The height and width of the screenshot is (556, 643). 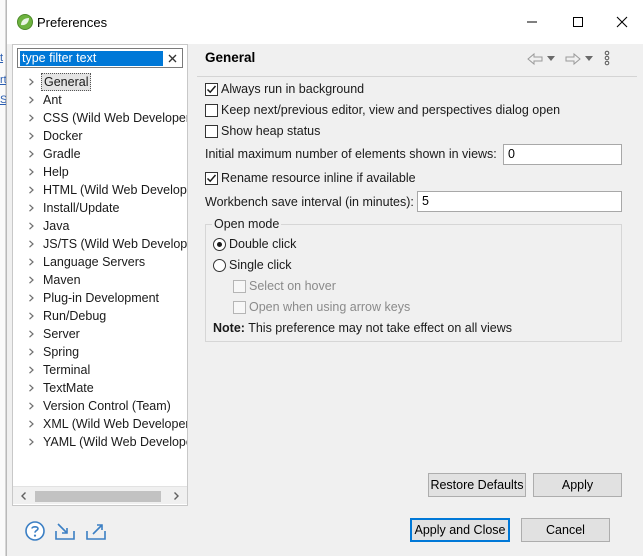 I want to click on tree-item-label: YAML (Wild Web Developer), so click(x=115, y=442).